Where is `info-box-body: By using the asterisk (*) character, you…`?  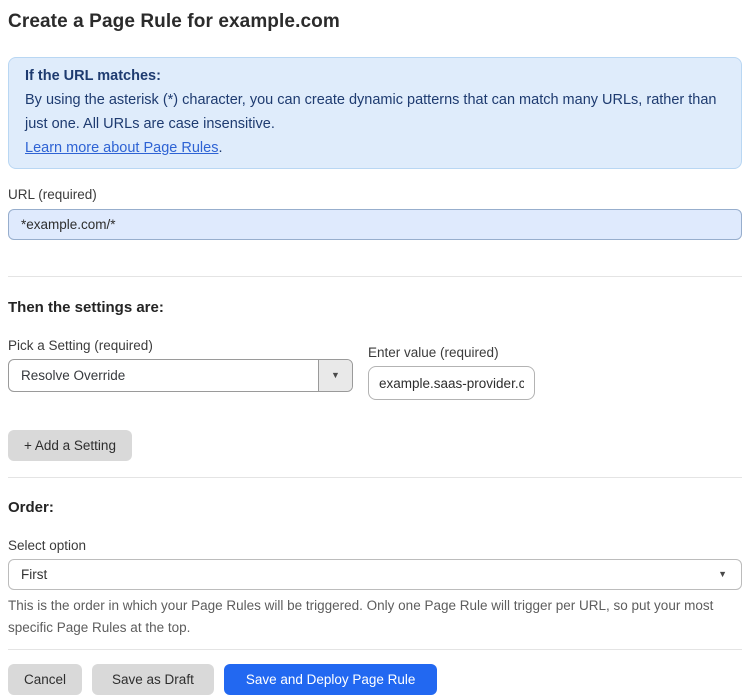 info-box-body: By using the asterisk (*) character, you… is located at coordinates (371, 112).